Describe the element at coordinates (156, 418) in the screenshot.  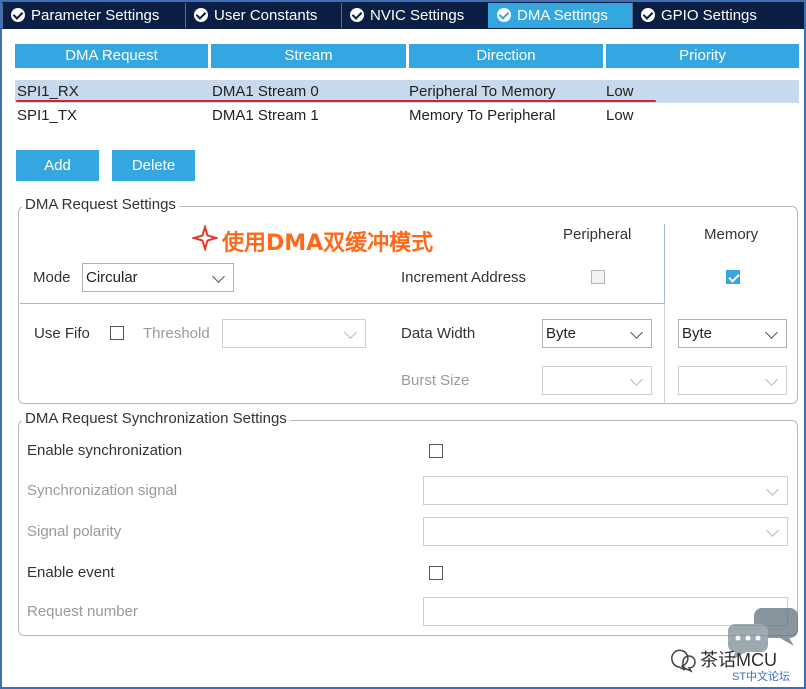
I see `group-title: DMA Request Synchronization Settings` at that location.